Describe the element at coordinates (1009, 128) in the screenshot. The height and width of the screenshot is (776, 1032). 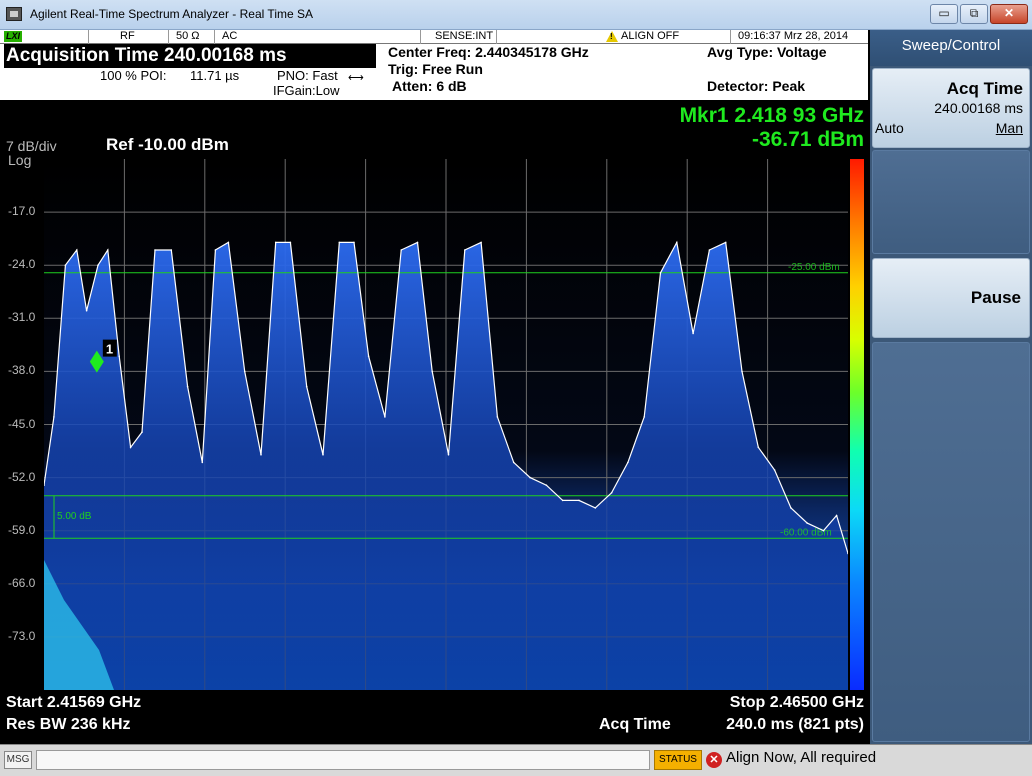
I see `manual-option: Man` at that location.